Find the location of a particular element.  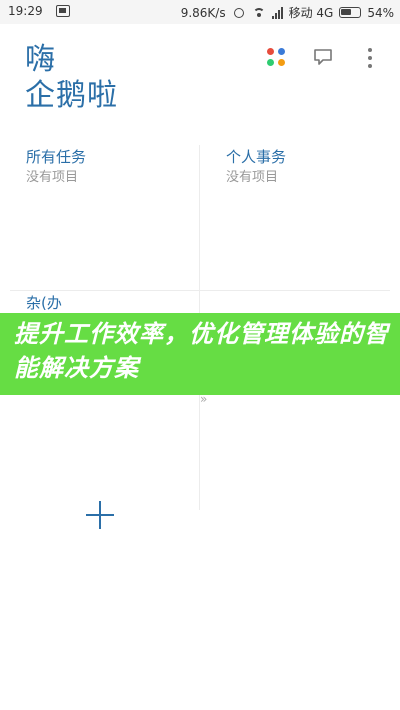

promo-banner: 提升工作效率，优化管理体验的智能解决方案 is located at coordinates (200, 354).